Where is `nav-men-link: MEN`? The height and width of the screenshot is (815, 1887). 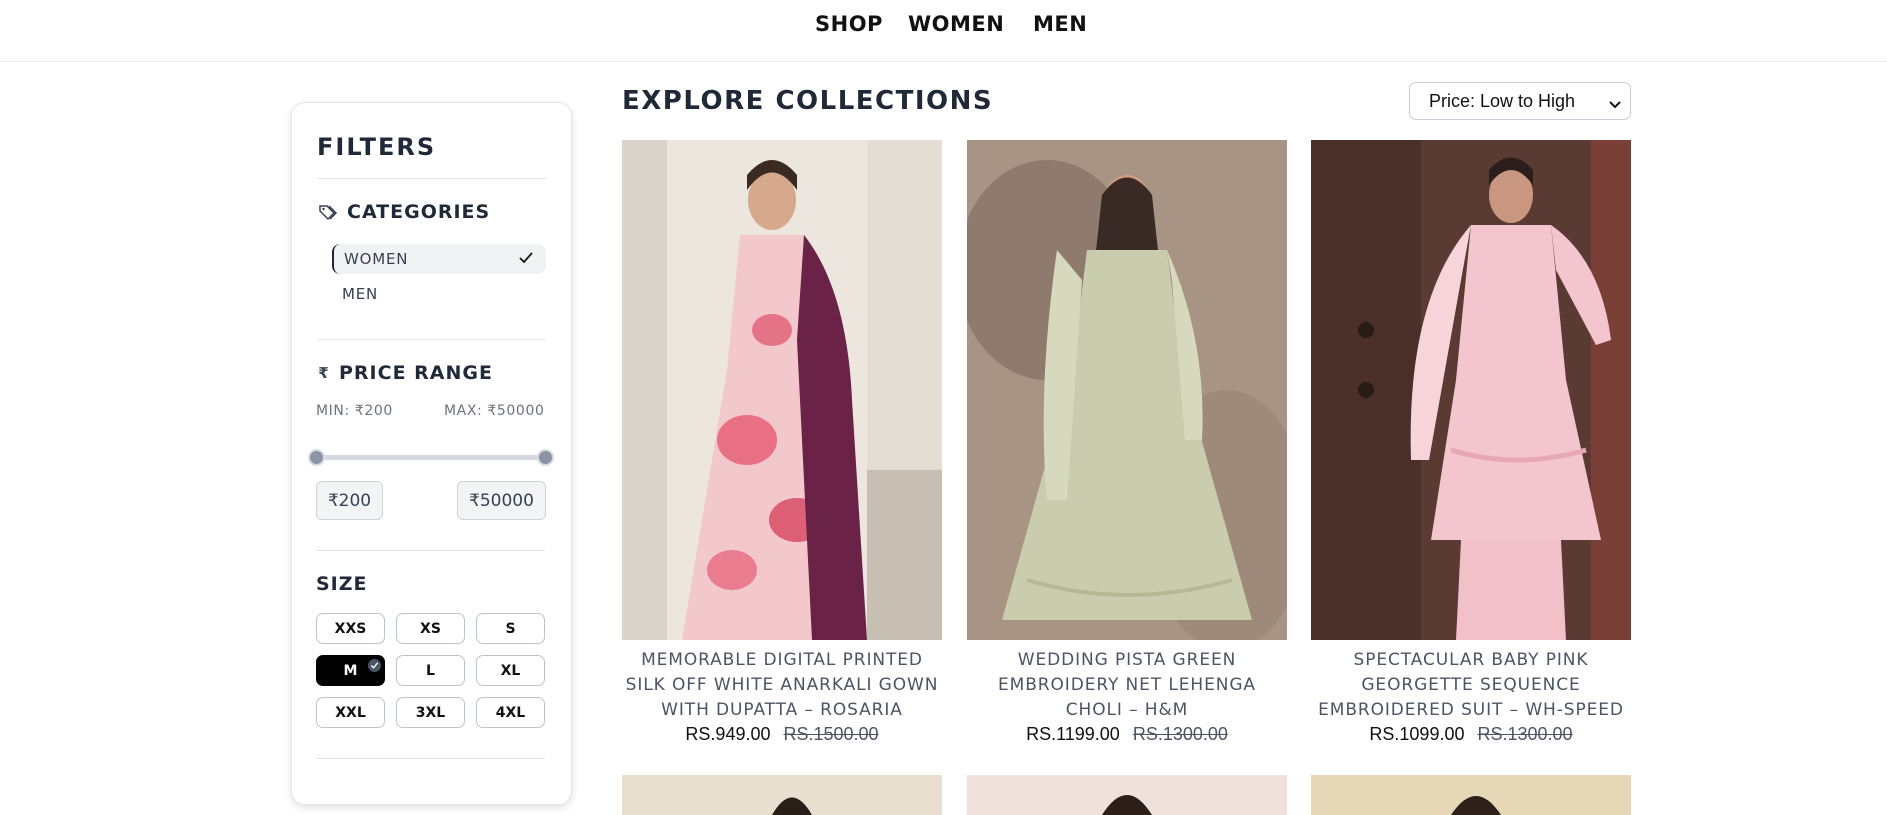
nav-men-link: MEN is located at coordinates (1060, 24).